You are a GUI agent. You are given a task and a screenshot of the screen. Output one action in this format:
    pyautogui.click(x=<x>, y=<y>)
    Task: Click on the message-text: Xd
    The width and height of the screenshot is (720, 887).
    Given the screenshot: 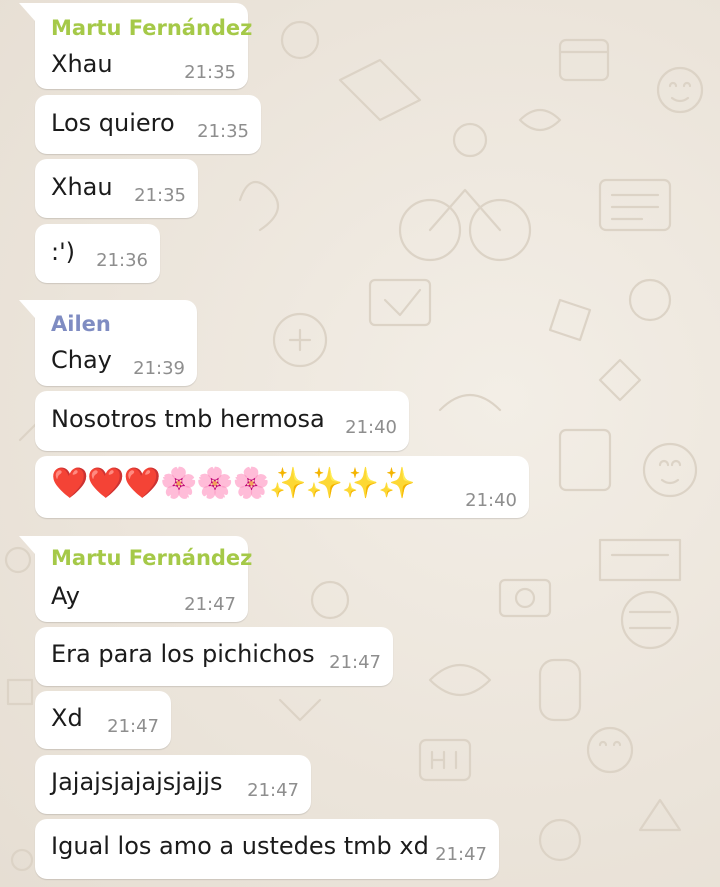 What is the action you would take?
    pyautogui.click(x=67, y=718)
    